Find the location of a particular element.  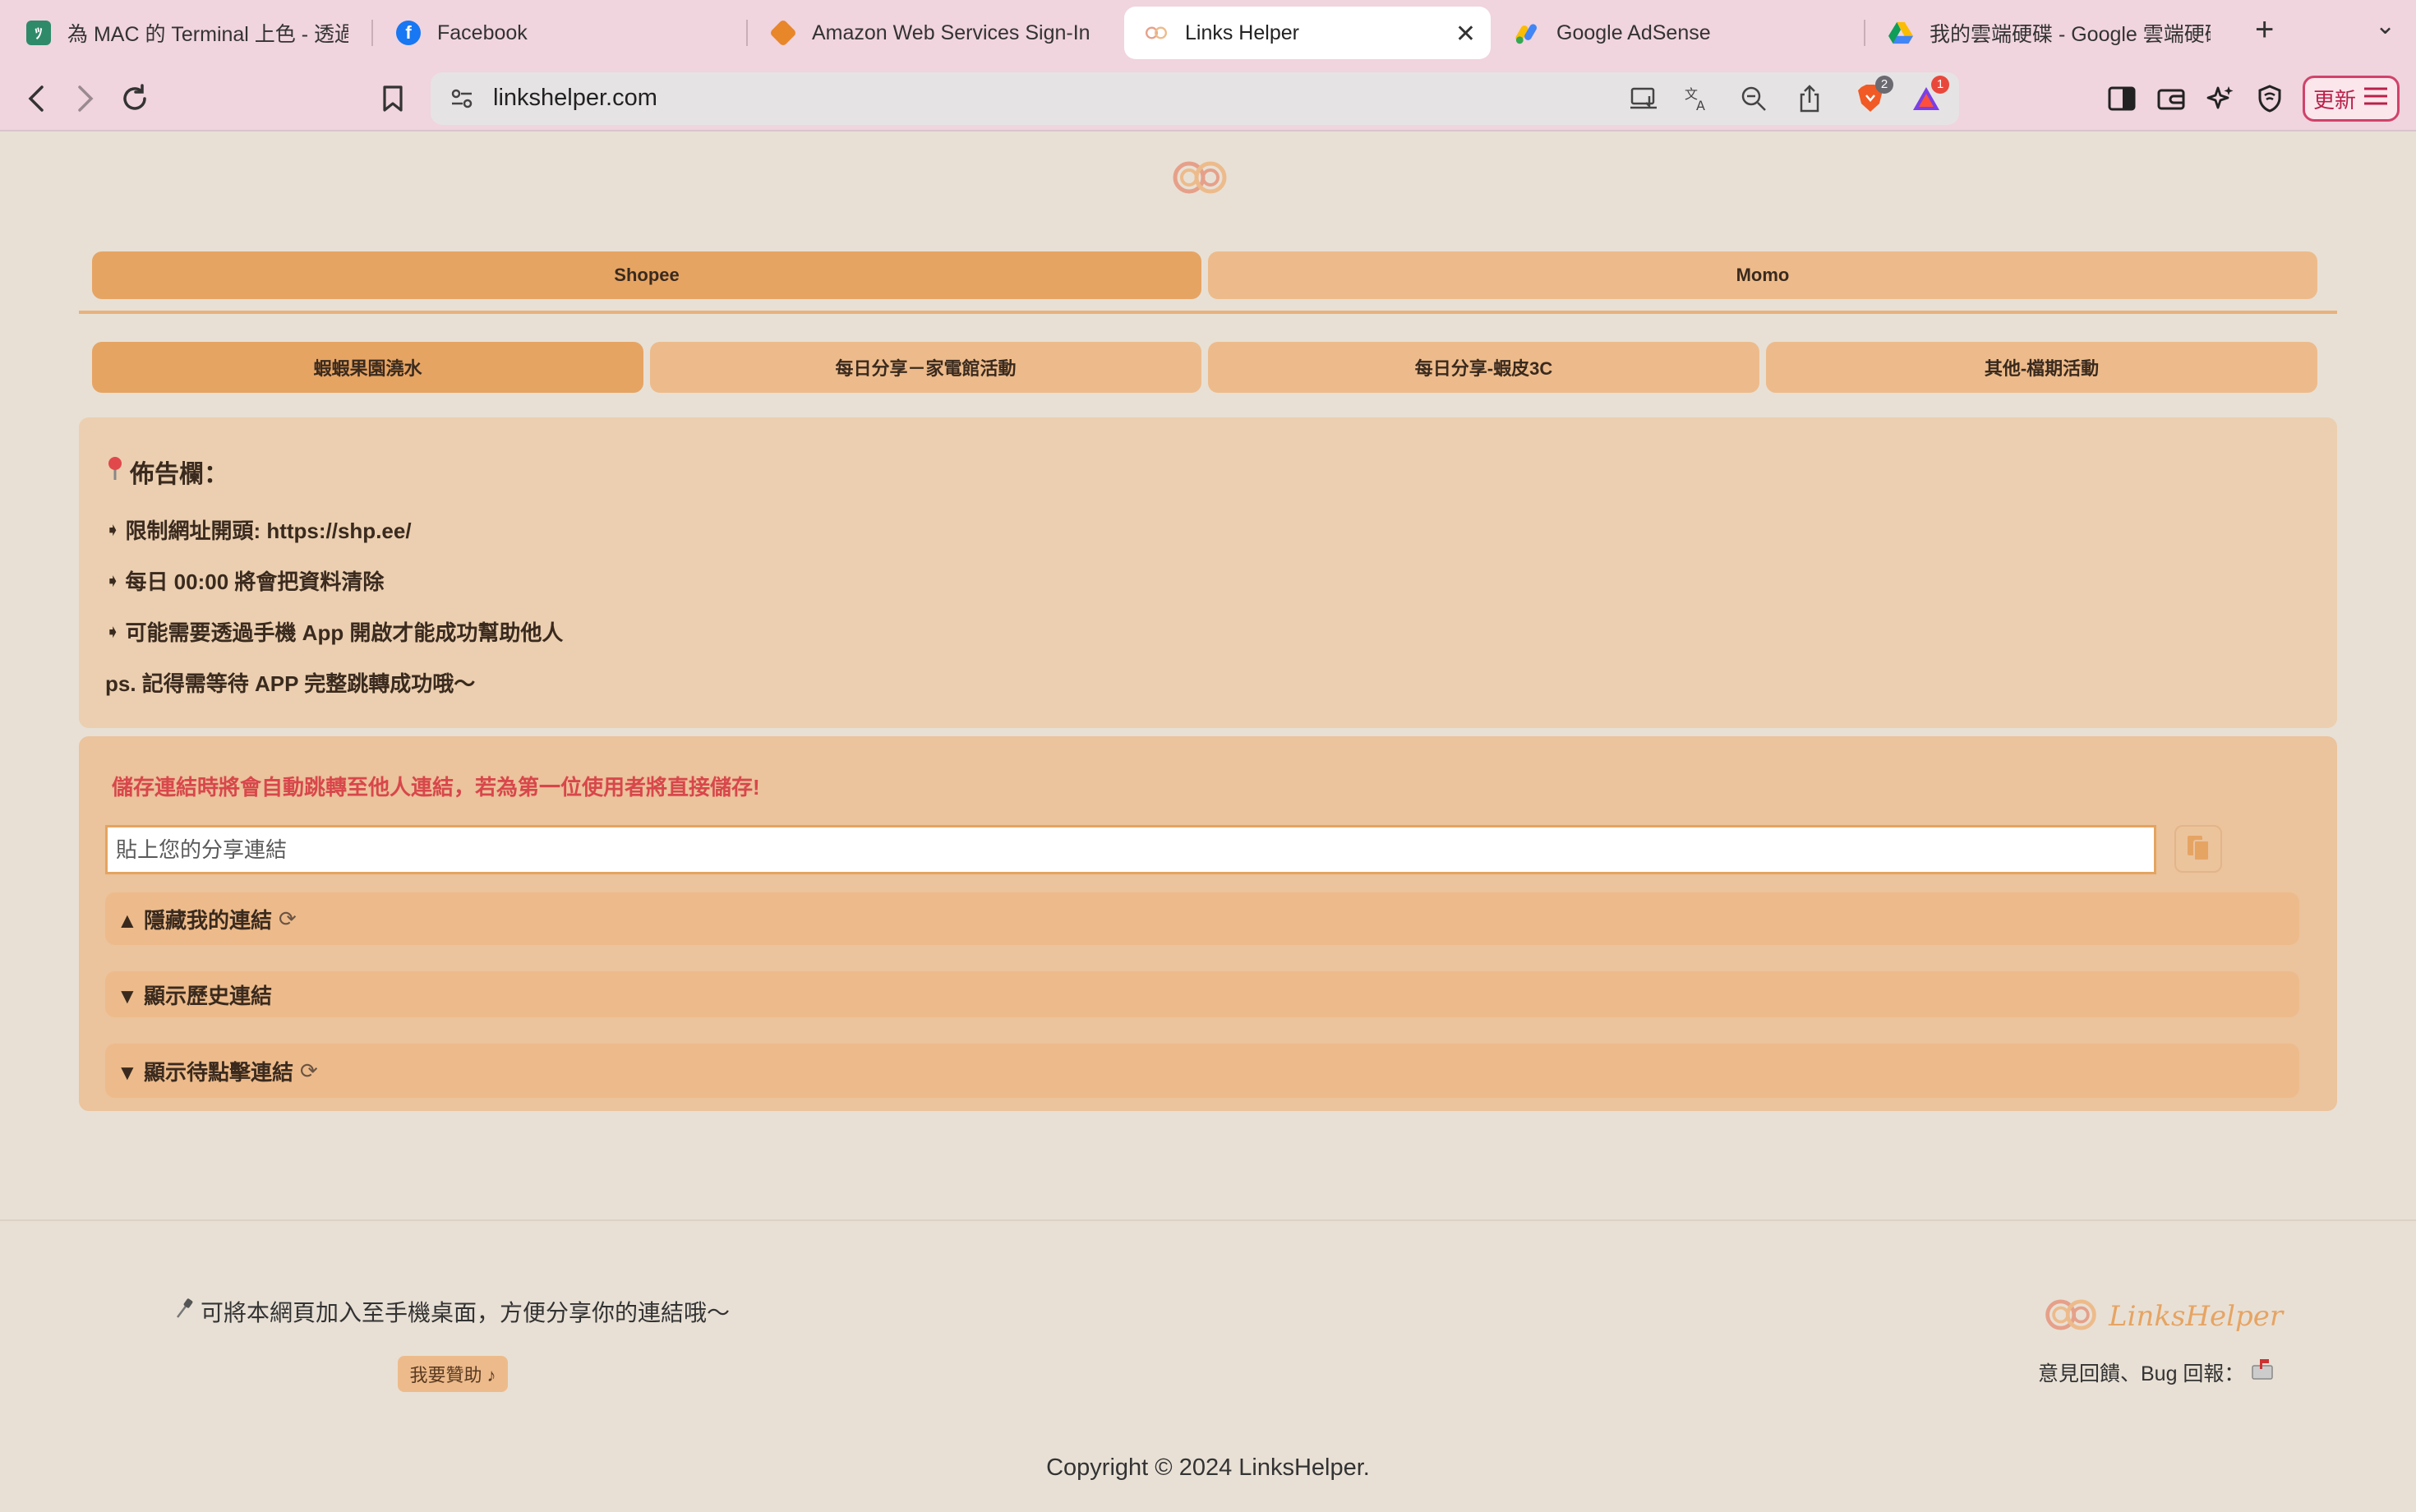

sidebar-toggle-icon is located at coordinates (2122, 99).